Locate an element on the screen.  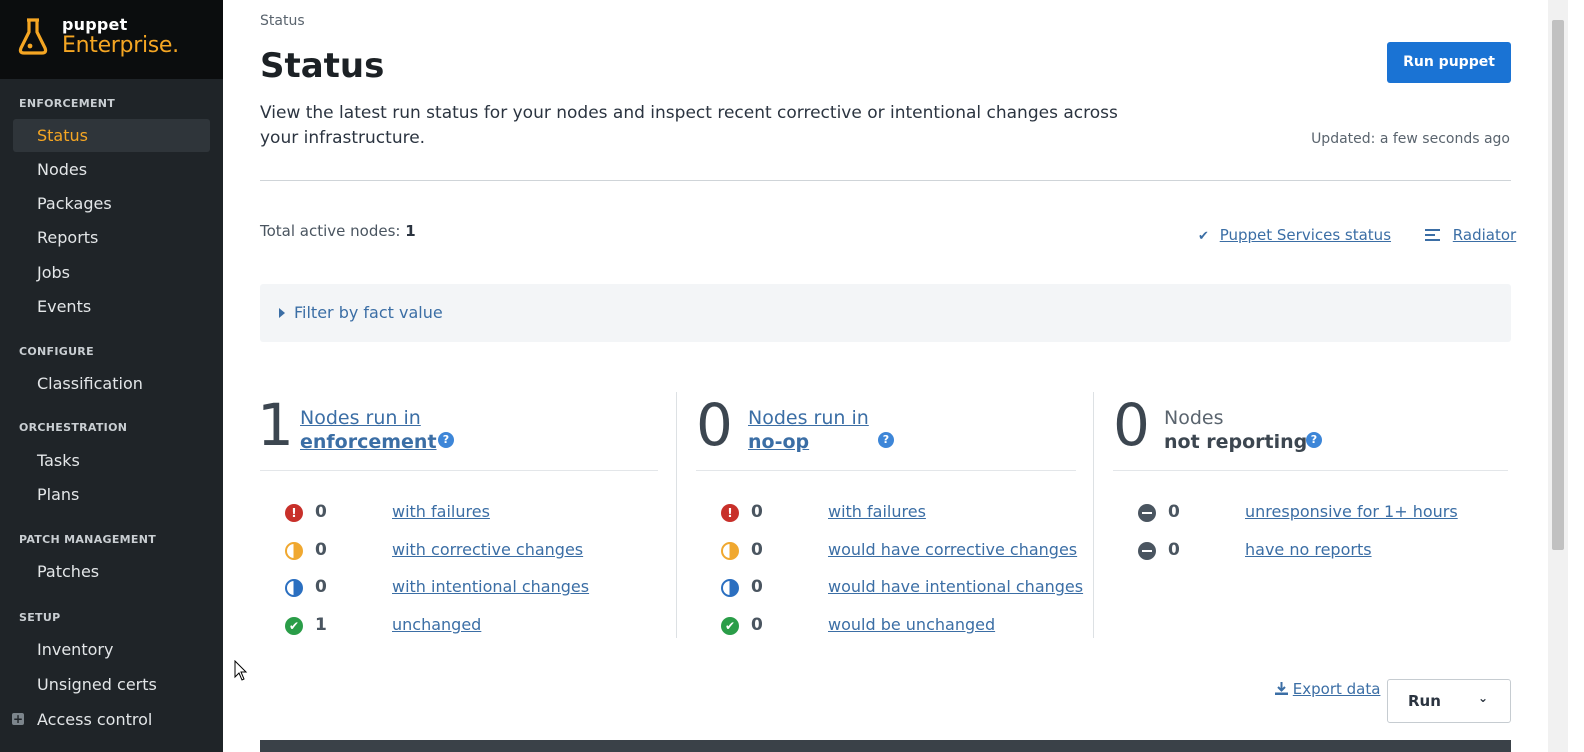
export-data-link: Export data is located at coordinates (1327, 689).